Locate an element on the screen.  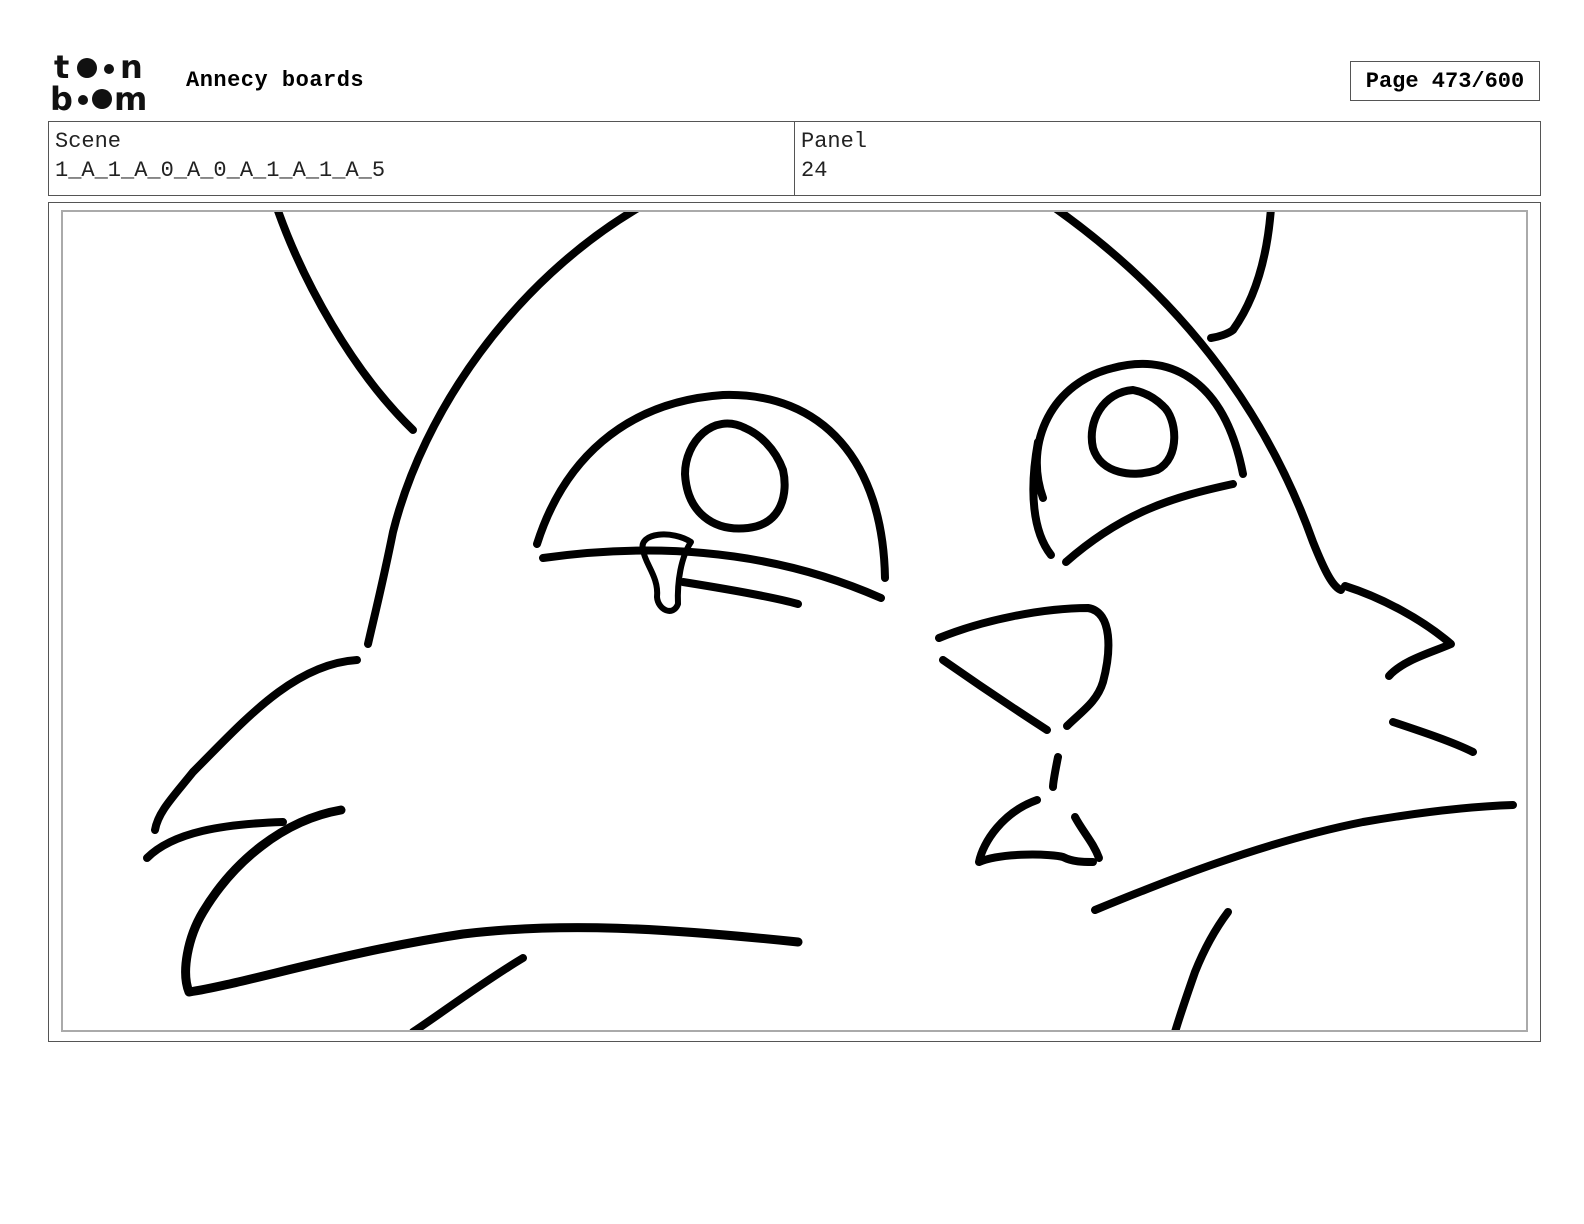
nose-left is located at coordinates (995, 695).